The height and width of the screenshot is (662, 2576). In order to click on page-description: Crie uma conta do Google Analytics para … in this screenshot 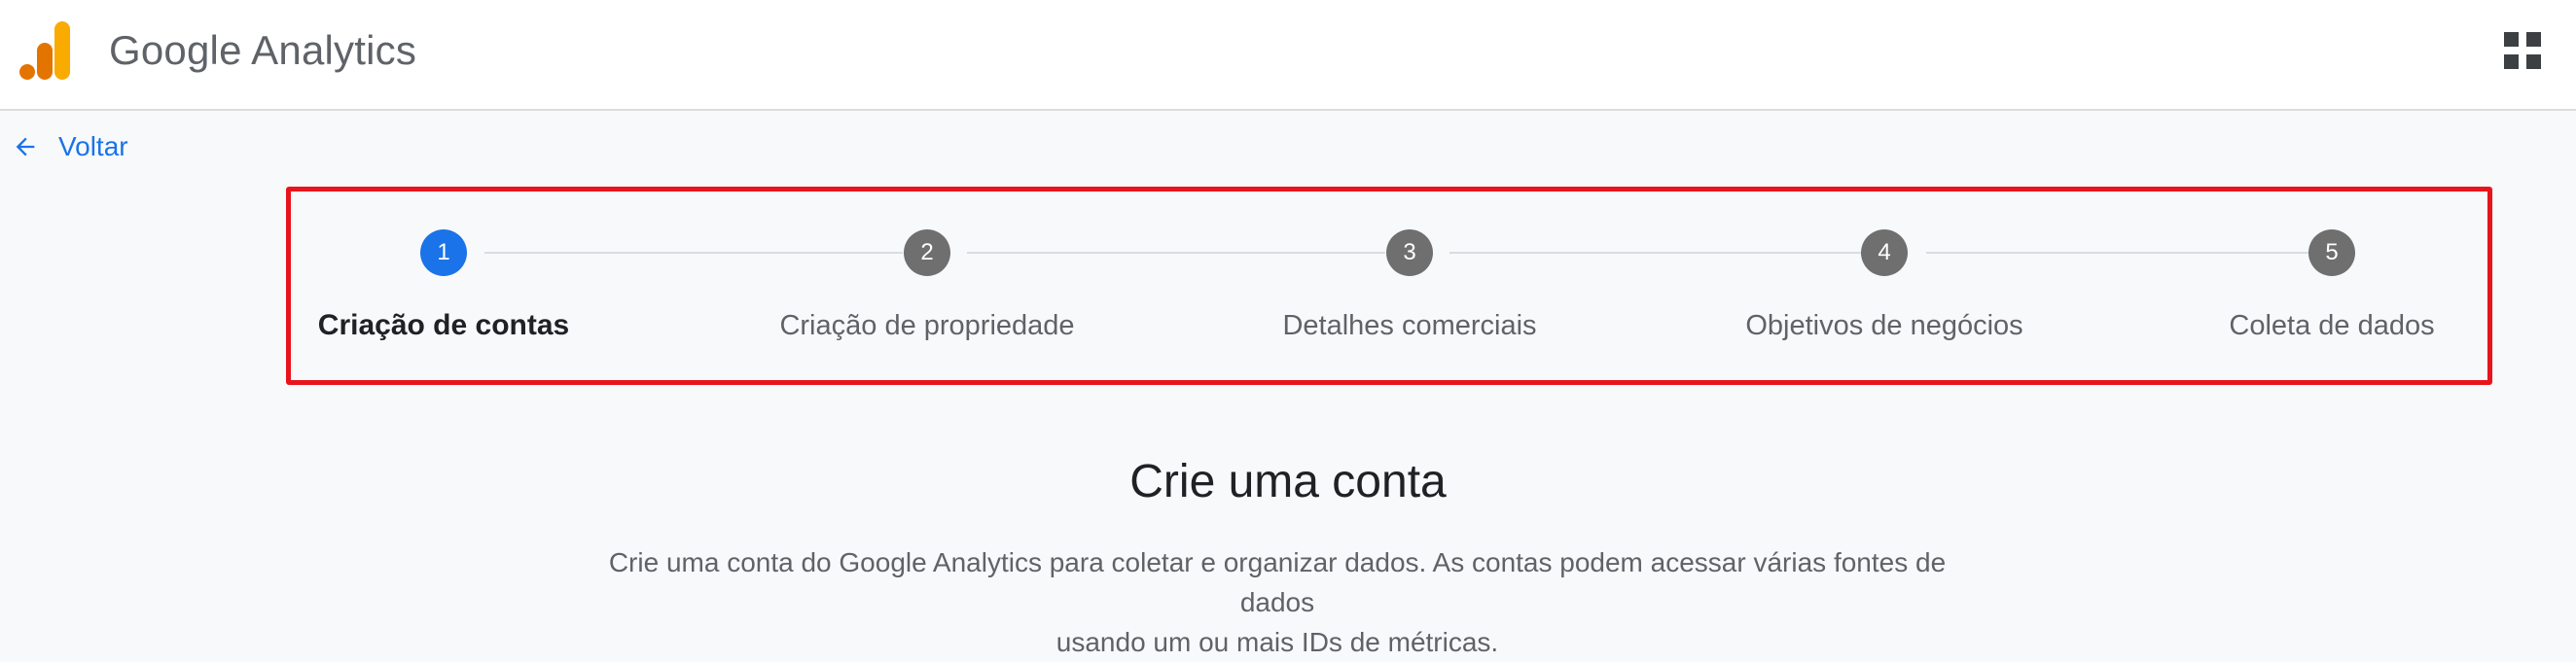, I will do `click(1277, 602)`.